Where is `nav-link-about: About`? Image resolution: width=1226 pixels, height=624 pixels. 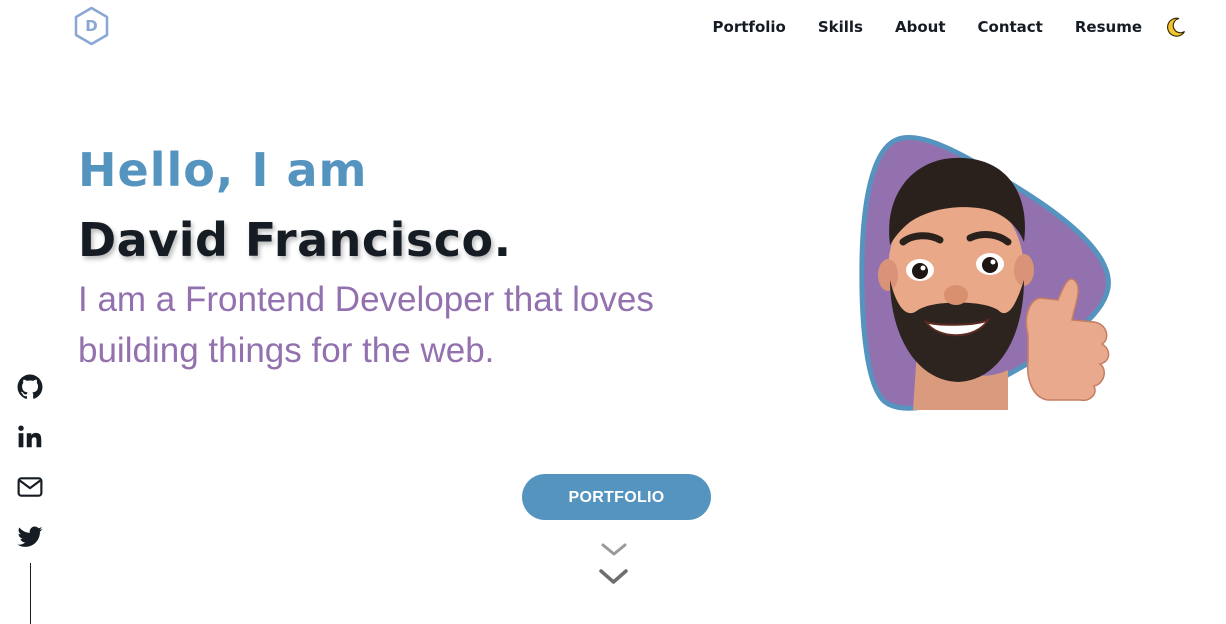 nav-link-about: About is located at coordinates (920, 27).